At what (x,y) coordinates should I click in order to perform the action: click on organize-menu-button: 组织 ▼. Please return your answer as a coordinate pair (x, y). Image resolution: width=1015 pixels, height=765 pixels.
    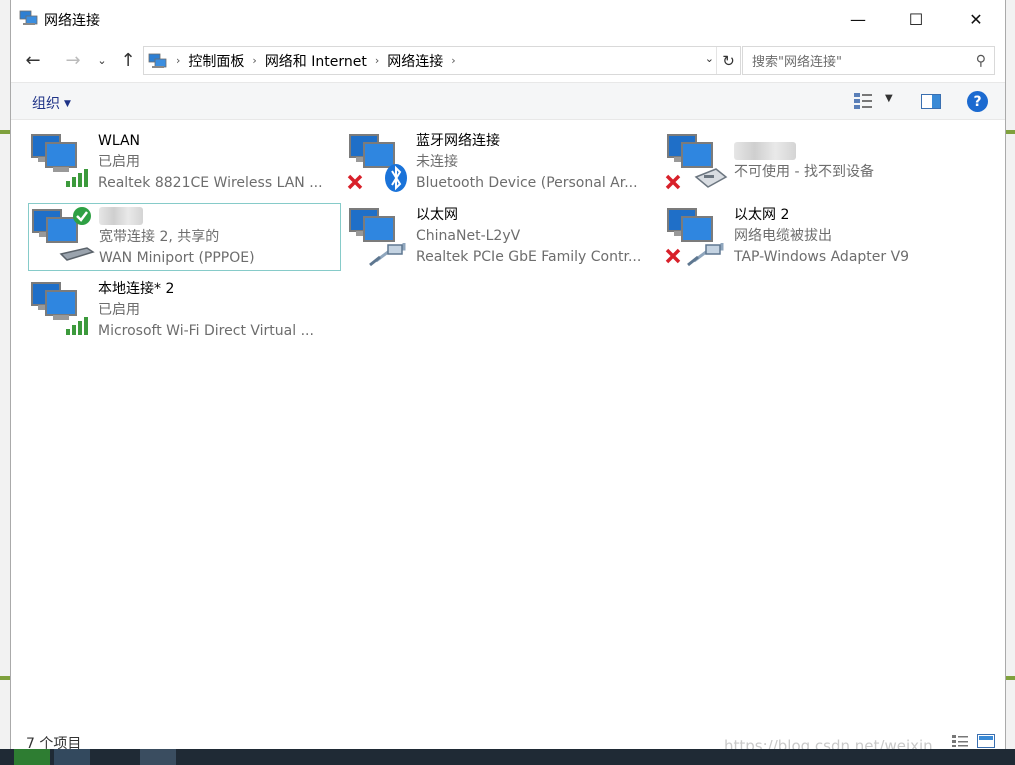
    Looking at the image, I should click on (51, 103).